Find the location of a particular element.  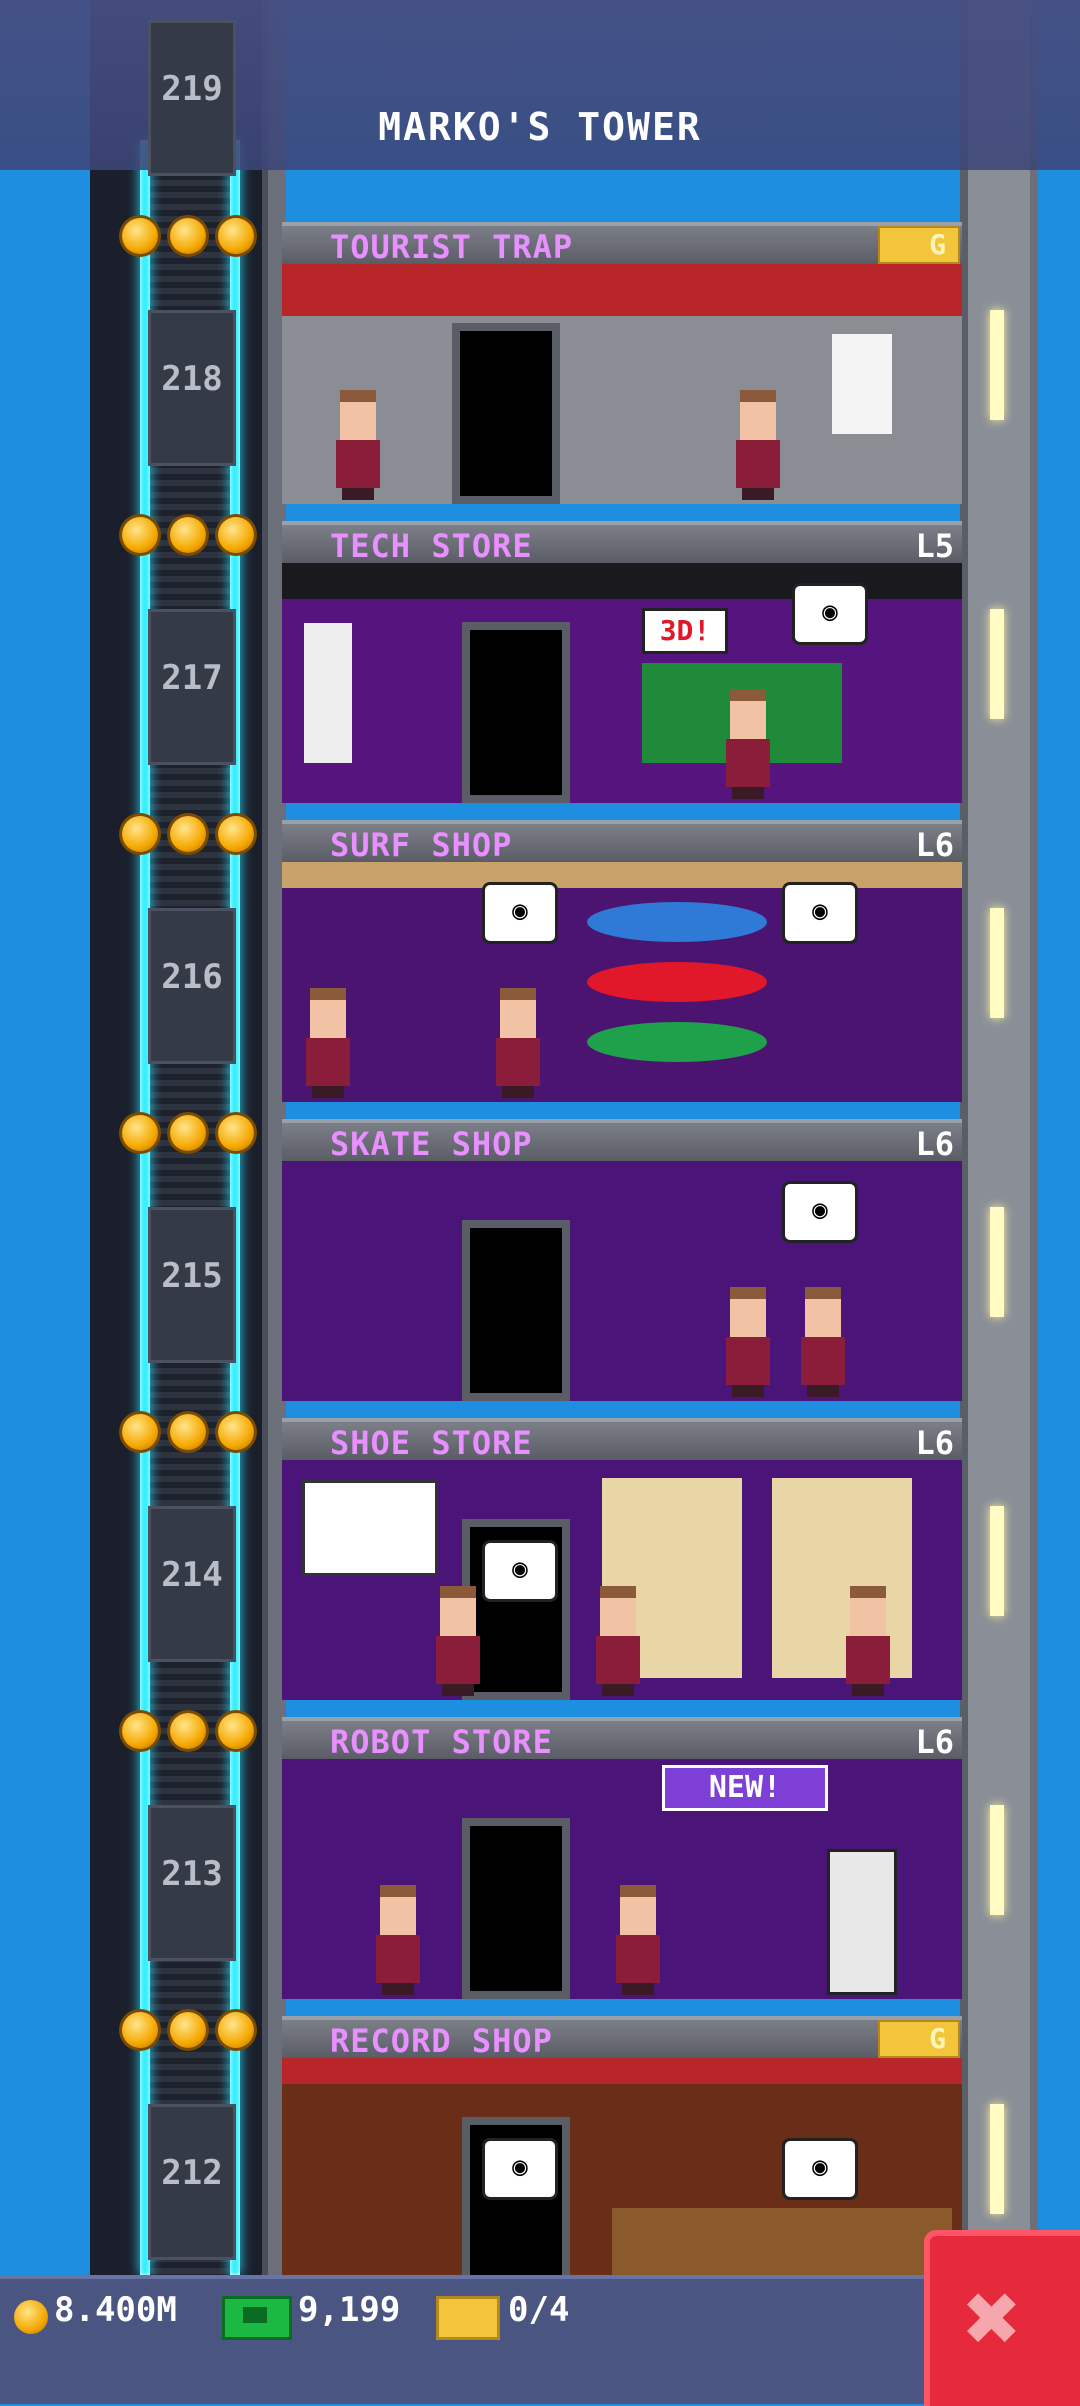

elevator-floor-marker: 219 is located at coordinates (192, 98).